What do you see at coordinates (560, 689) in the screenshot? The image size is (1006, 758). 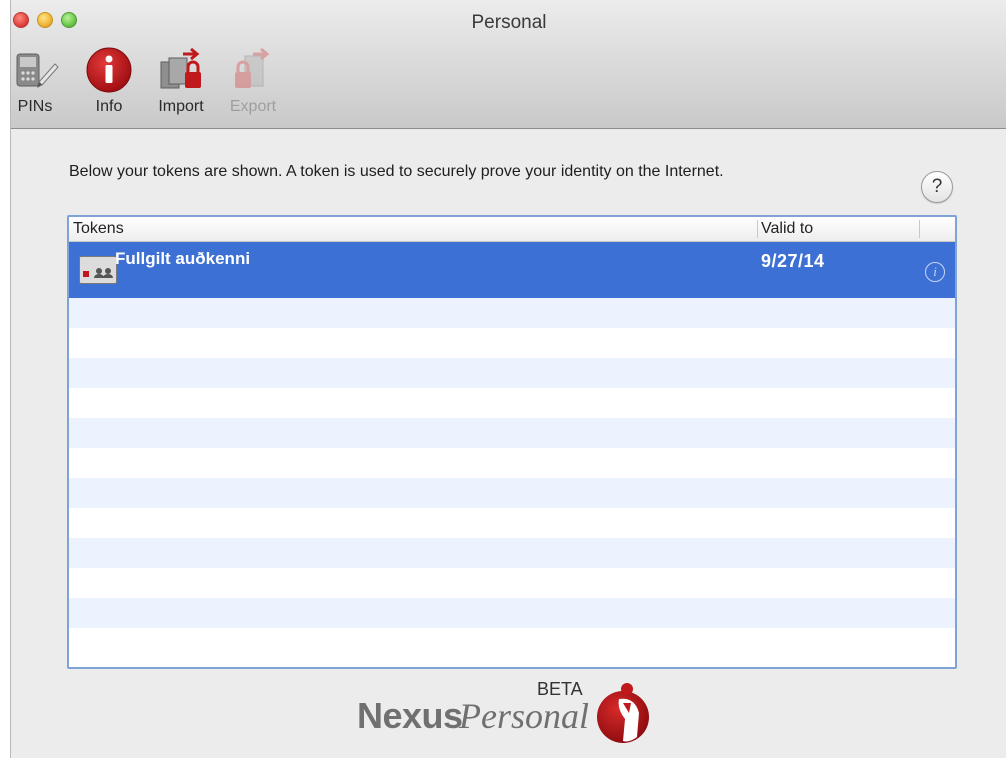 I see `beta-badge: BETA` at bounding box center [560, 689].